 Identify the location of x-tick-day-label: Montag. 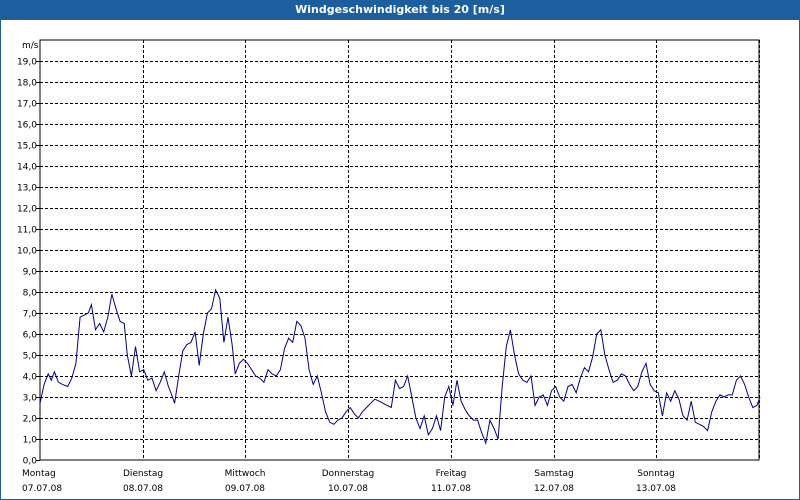
(39, 474).